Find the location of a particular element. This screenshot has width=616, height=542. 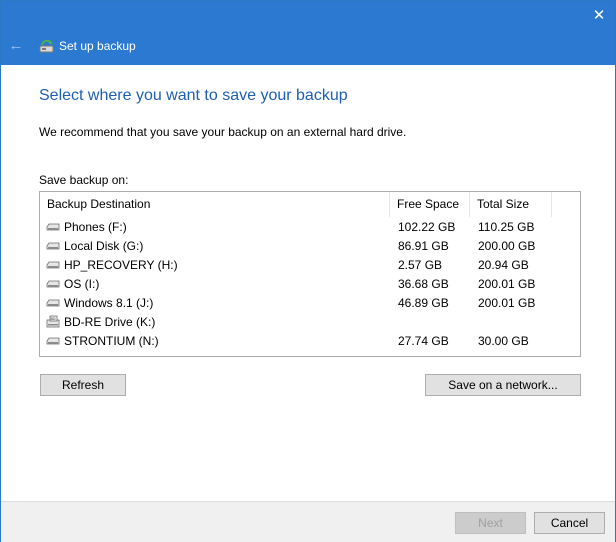

drive-name: Windows 8.1 (J:) is located at coordinates (109, 303).